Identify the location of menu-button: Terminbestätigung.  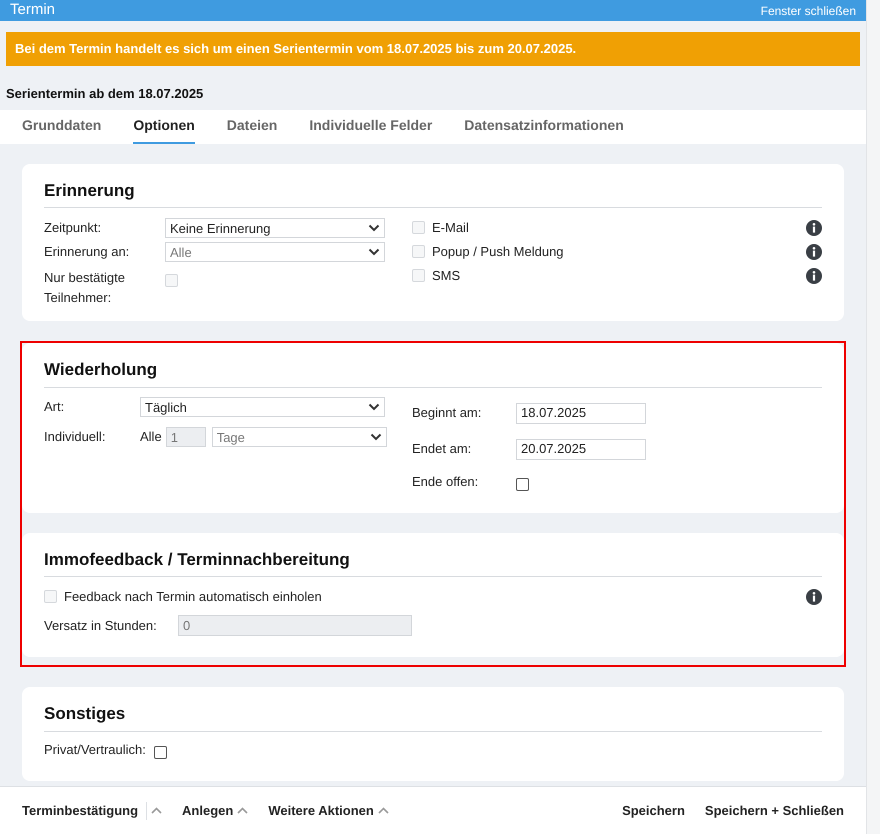
(92, 810).